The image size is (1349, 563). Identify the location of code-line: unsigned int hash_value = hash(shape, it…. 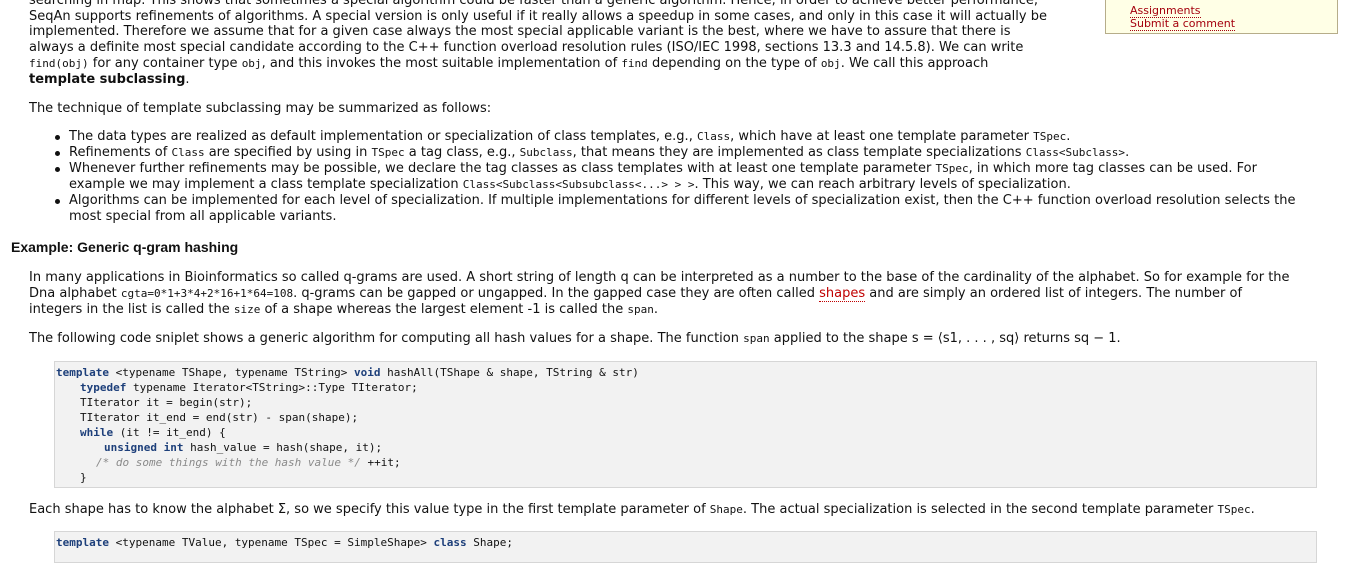
(243, 447).